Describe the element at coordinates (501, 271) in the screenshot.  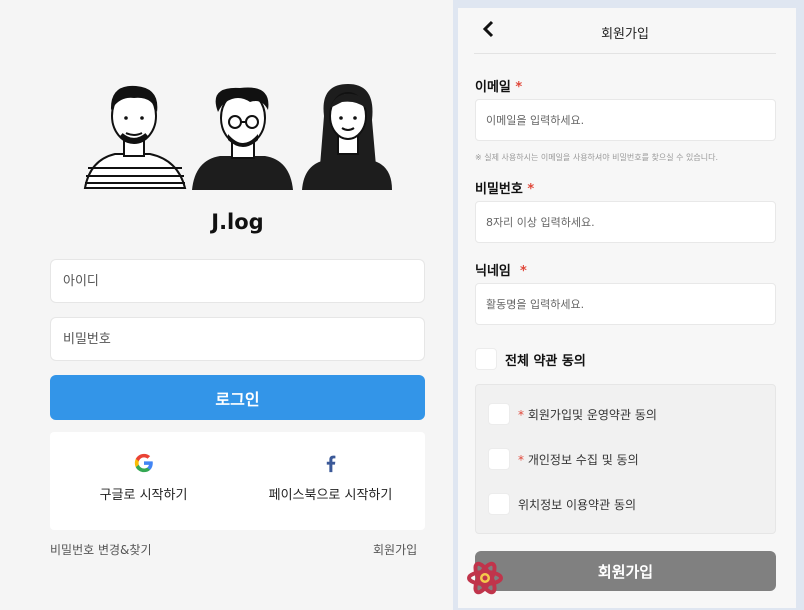
I see `nickname-label: 닉네임 *` at that location.